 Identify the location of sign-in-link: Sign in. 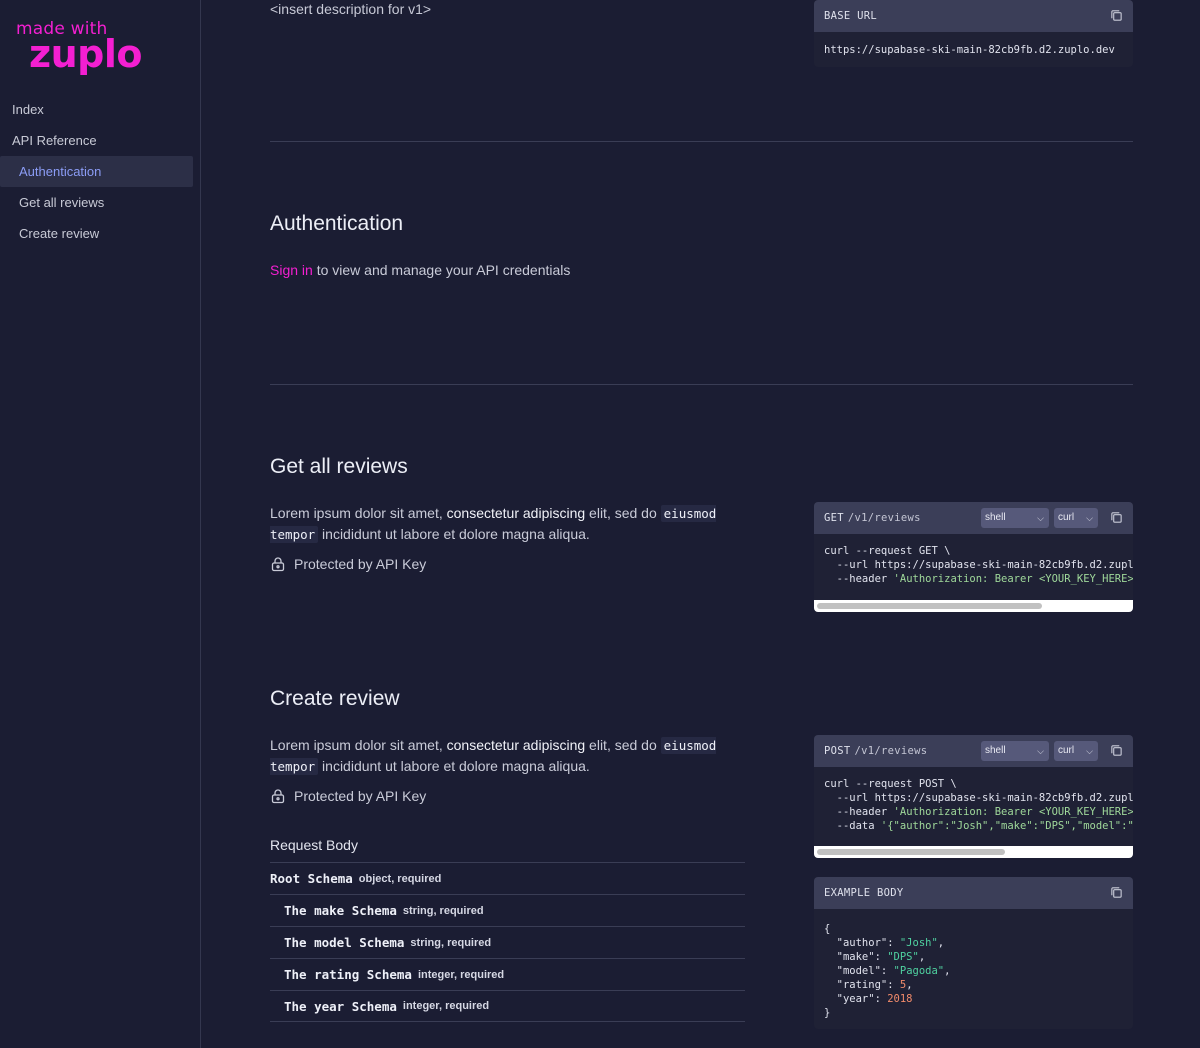
(291, 270).